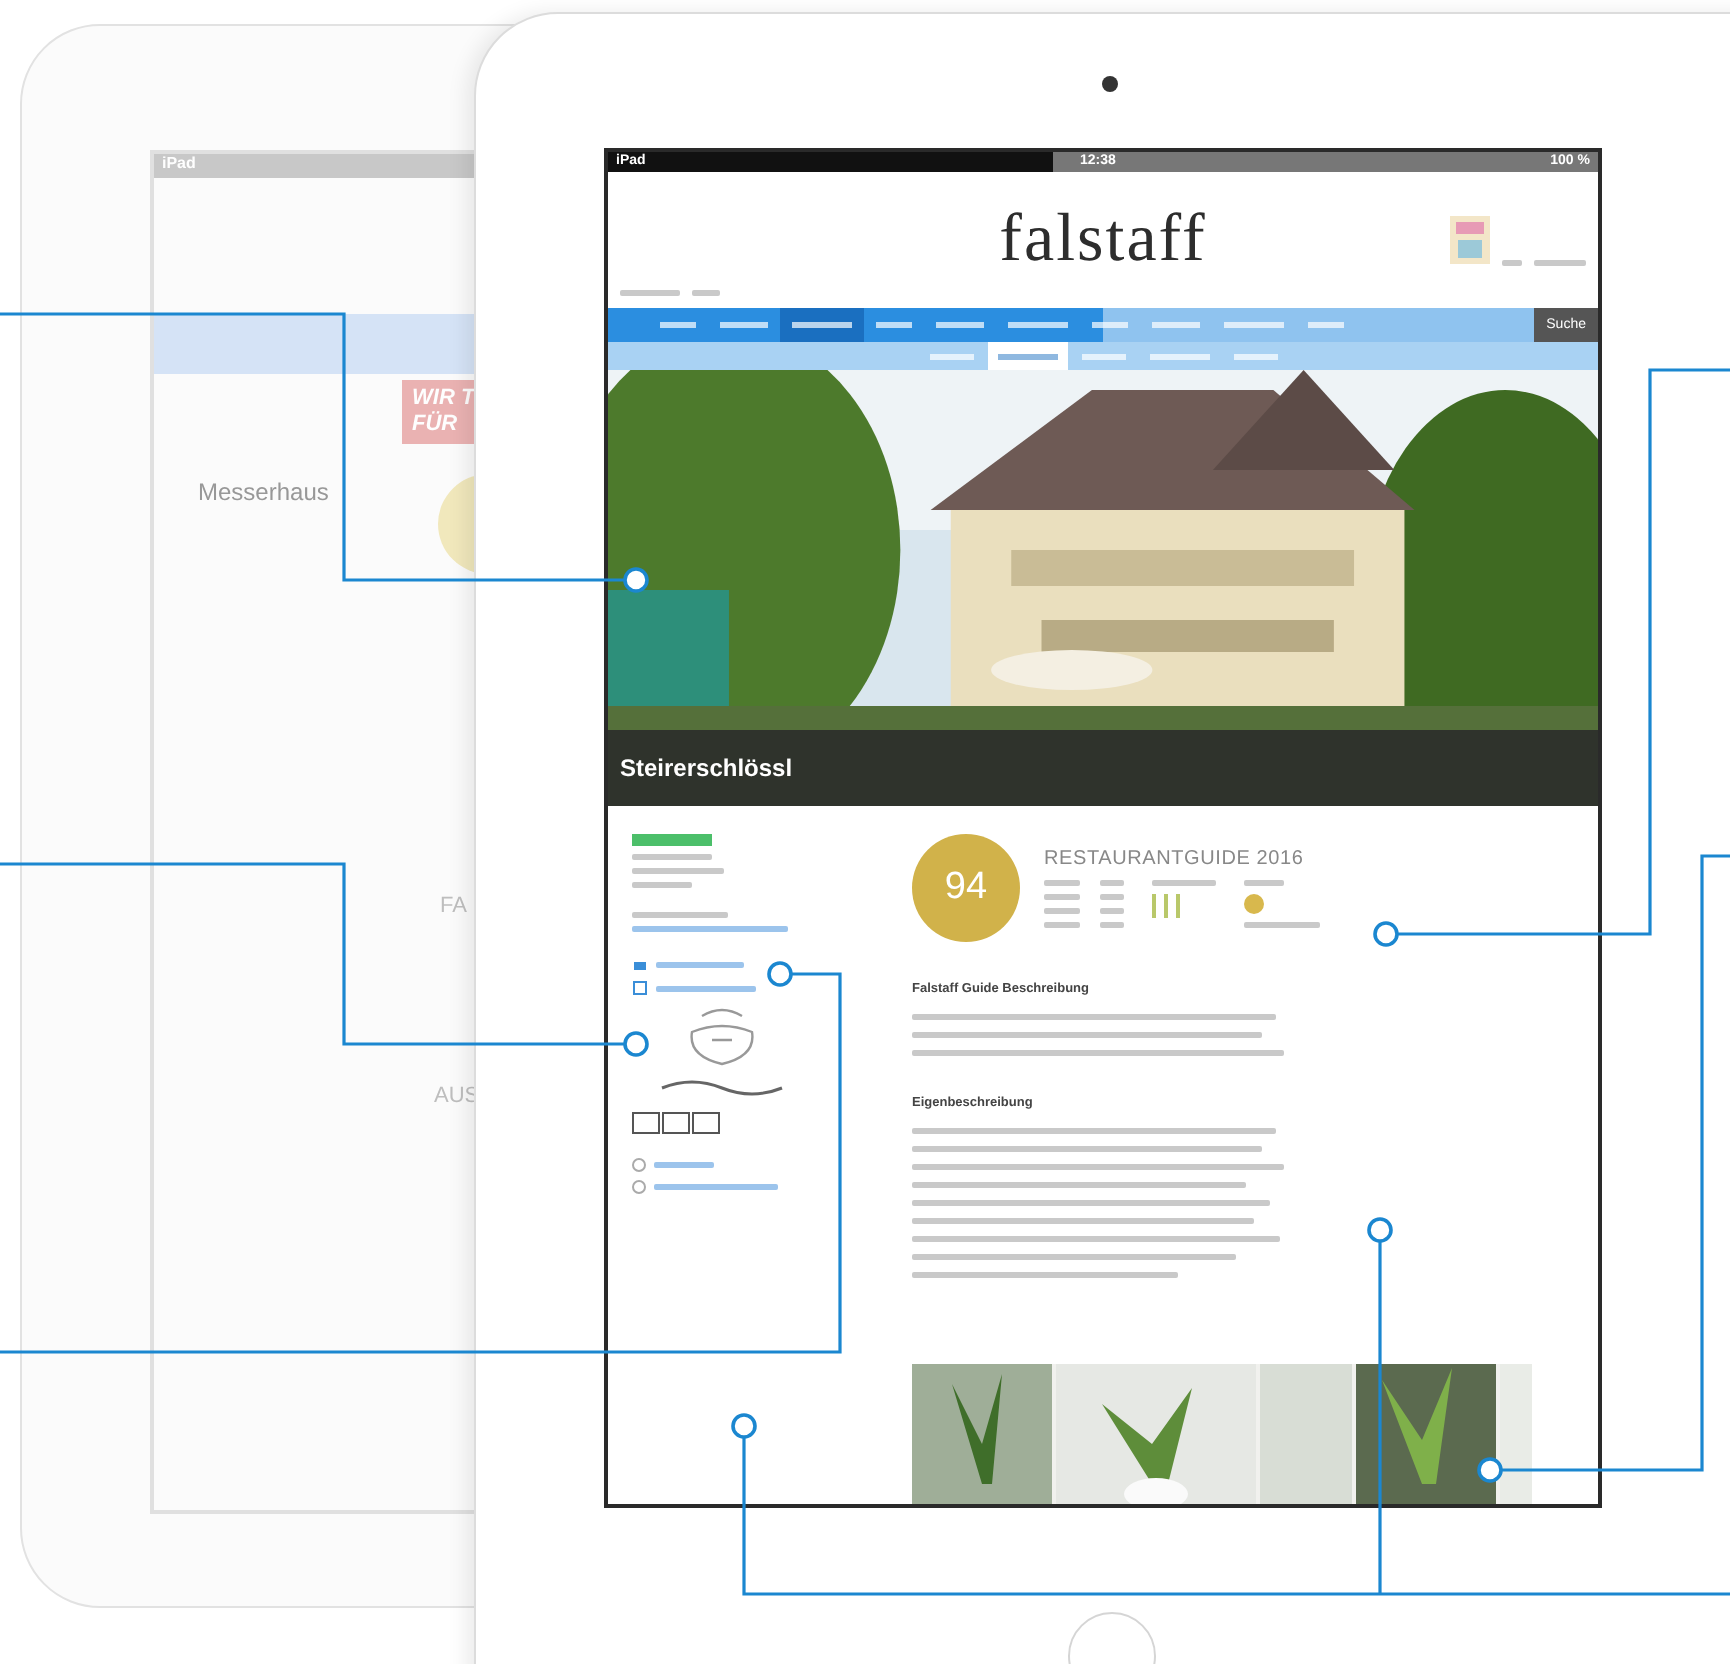  What do you see at coordinates (700, 964) in the screenshot?
I see `reserve-link` at bounding box center [700, 964].